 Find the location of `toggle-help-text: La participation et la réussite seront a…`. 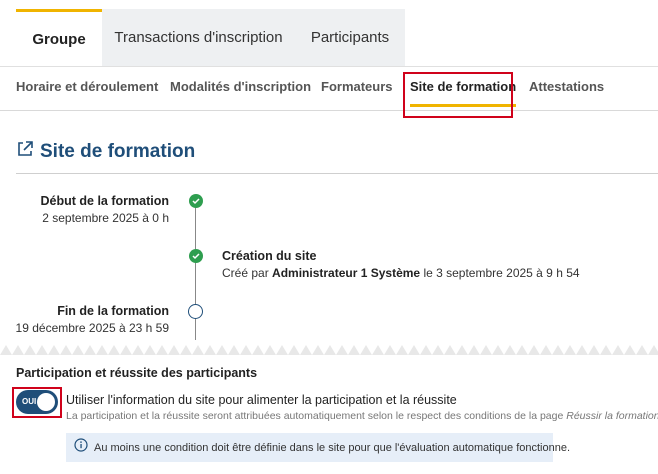

toggle-help-text: La participation et la réussite seront a… is located at coordinates (362, 416).